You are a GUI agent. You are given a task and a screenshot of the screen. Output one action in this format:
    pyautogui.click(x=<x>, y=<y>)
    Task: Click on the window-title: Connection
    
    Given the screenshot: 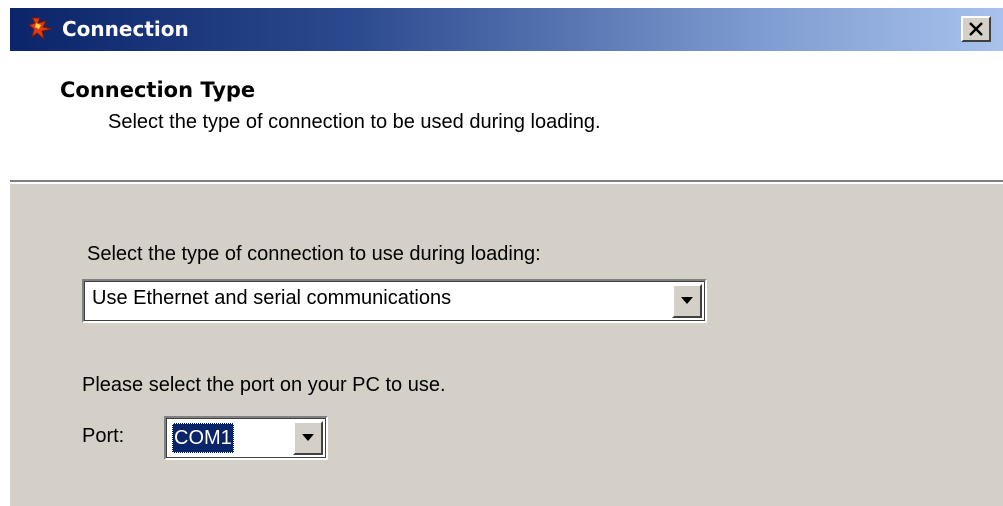 What is the action you would take?
    pyautogui.click(x=125, y=29)
    